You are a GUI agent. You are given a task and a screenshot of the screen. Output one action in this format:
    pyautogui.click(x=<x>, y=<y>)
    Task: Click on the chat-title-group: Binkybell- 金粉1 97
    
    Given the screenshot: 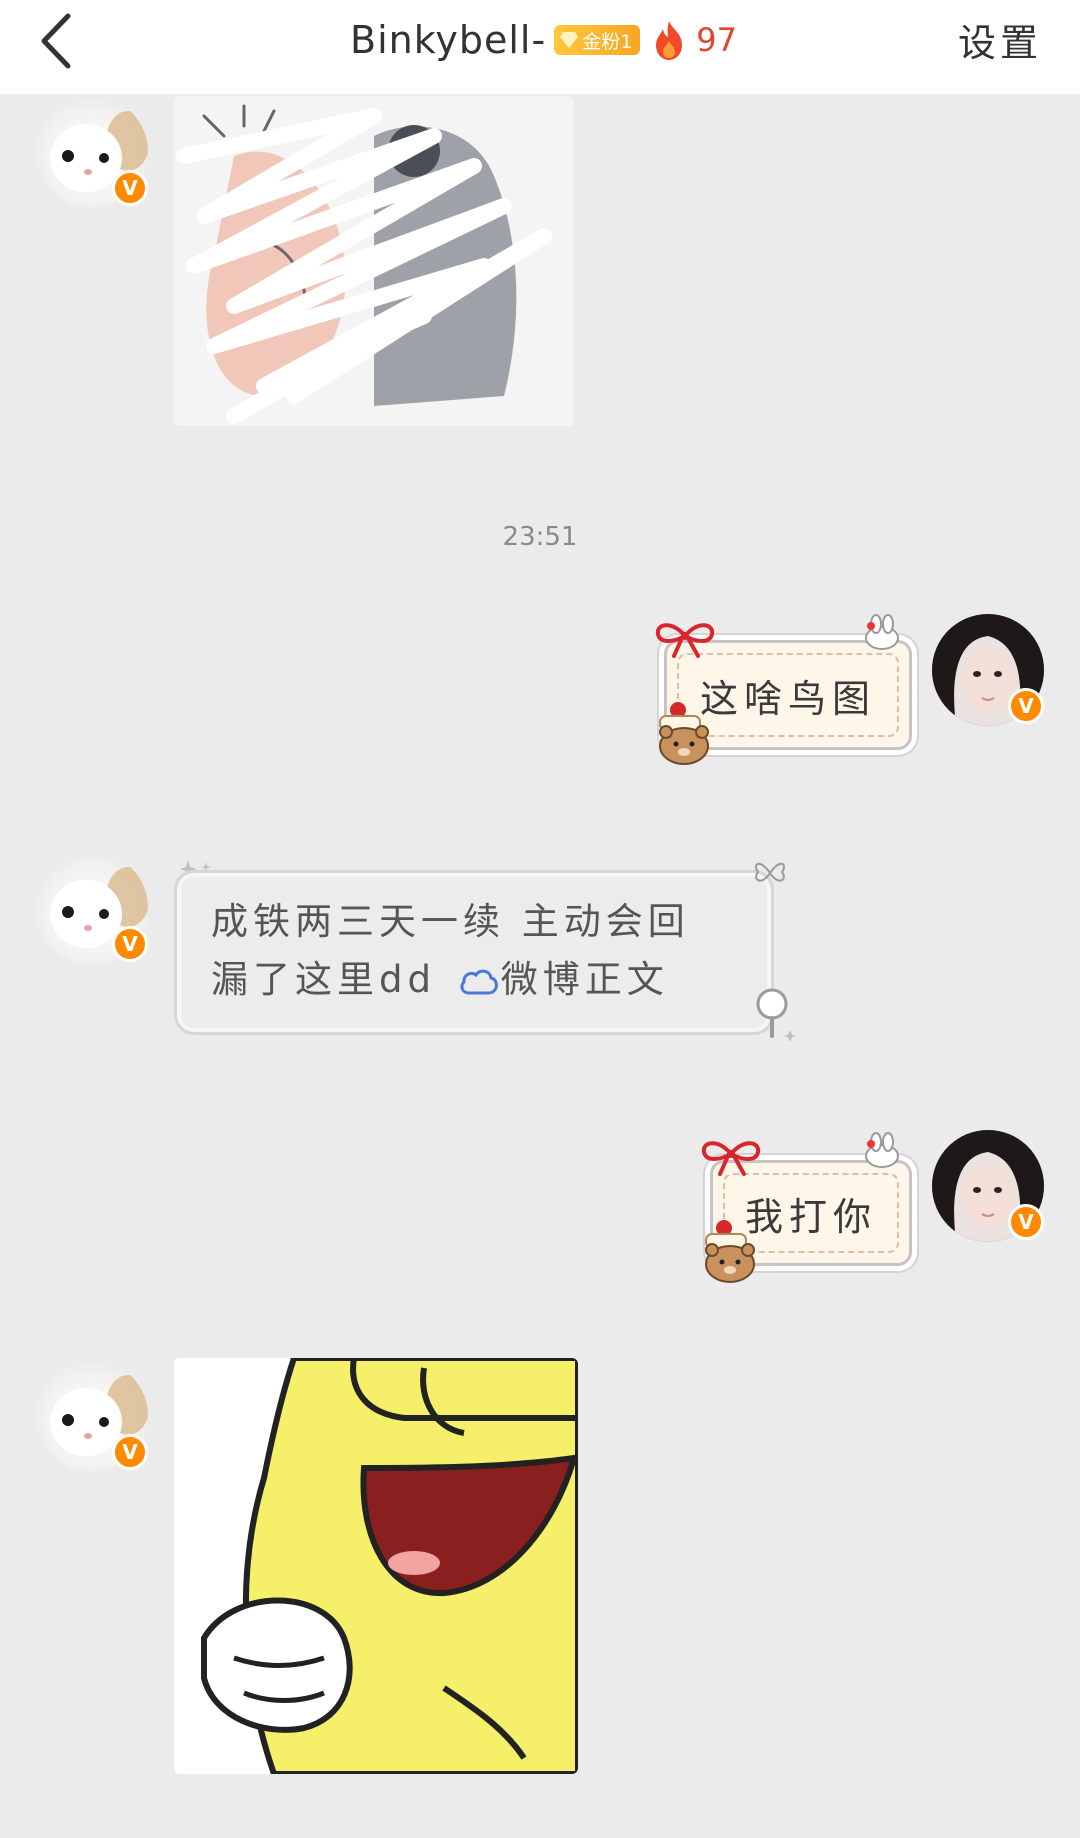 What is the action you would take?
    pyautogui.click(x=543, y=40)
    